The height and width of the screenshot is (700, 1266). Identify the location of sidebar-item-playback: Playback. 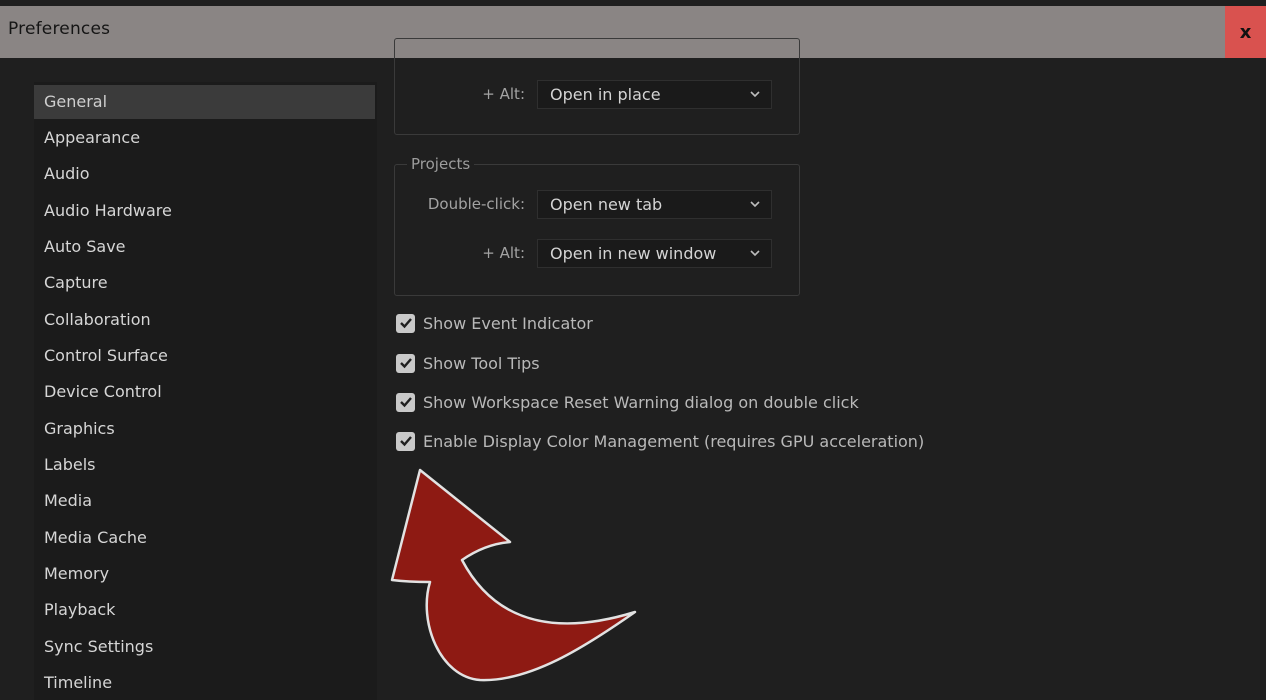
(204, 610).